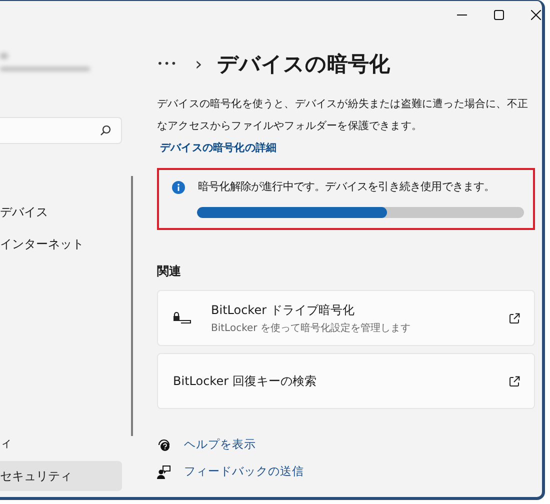  Describe the element at coordinates (499, 15) in the screenshot. I see `maximize-icon` at that location.